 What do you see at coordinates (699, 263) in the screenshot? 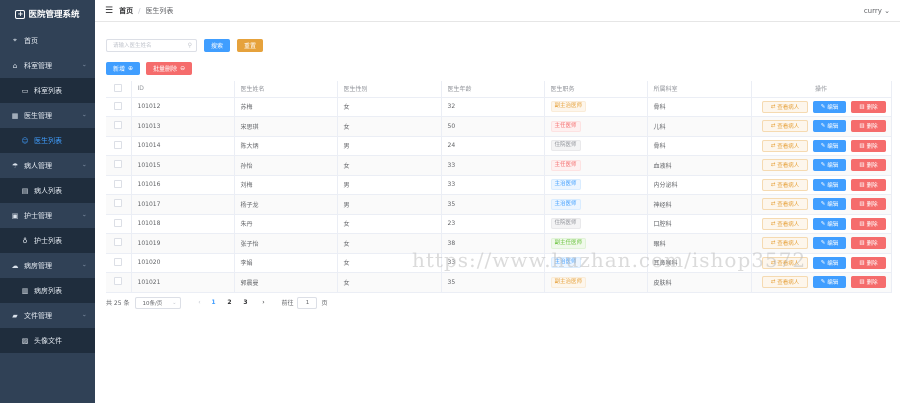
I see `cell-dept: 耳鼻喉科` at bounding box center [699, 263].